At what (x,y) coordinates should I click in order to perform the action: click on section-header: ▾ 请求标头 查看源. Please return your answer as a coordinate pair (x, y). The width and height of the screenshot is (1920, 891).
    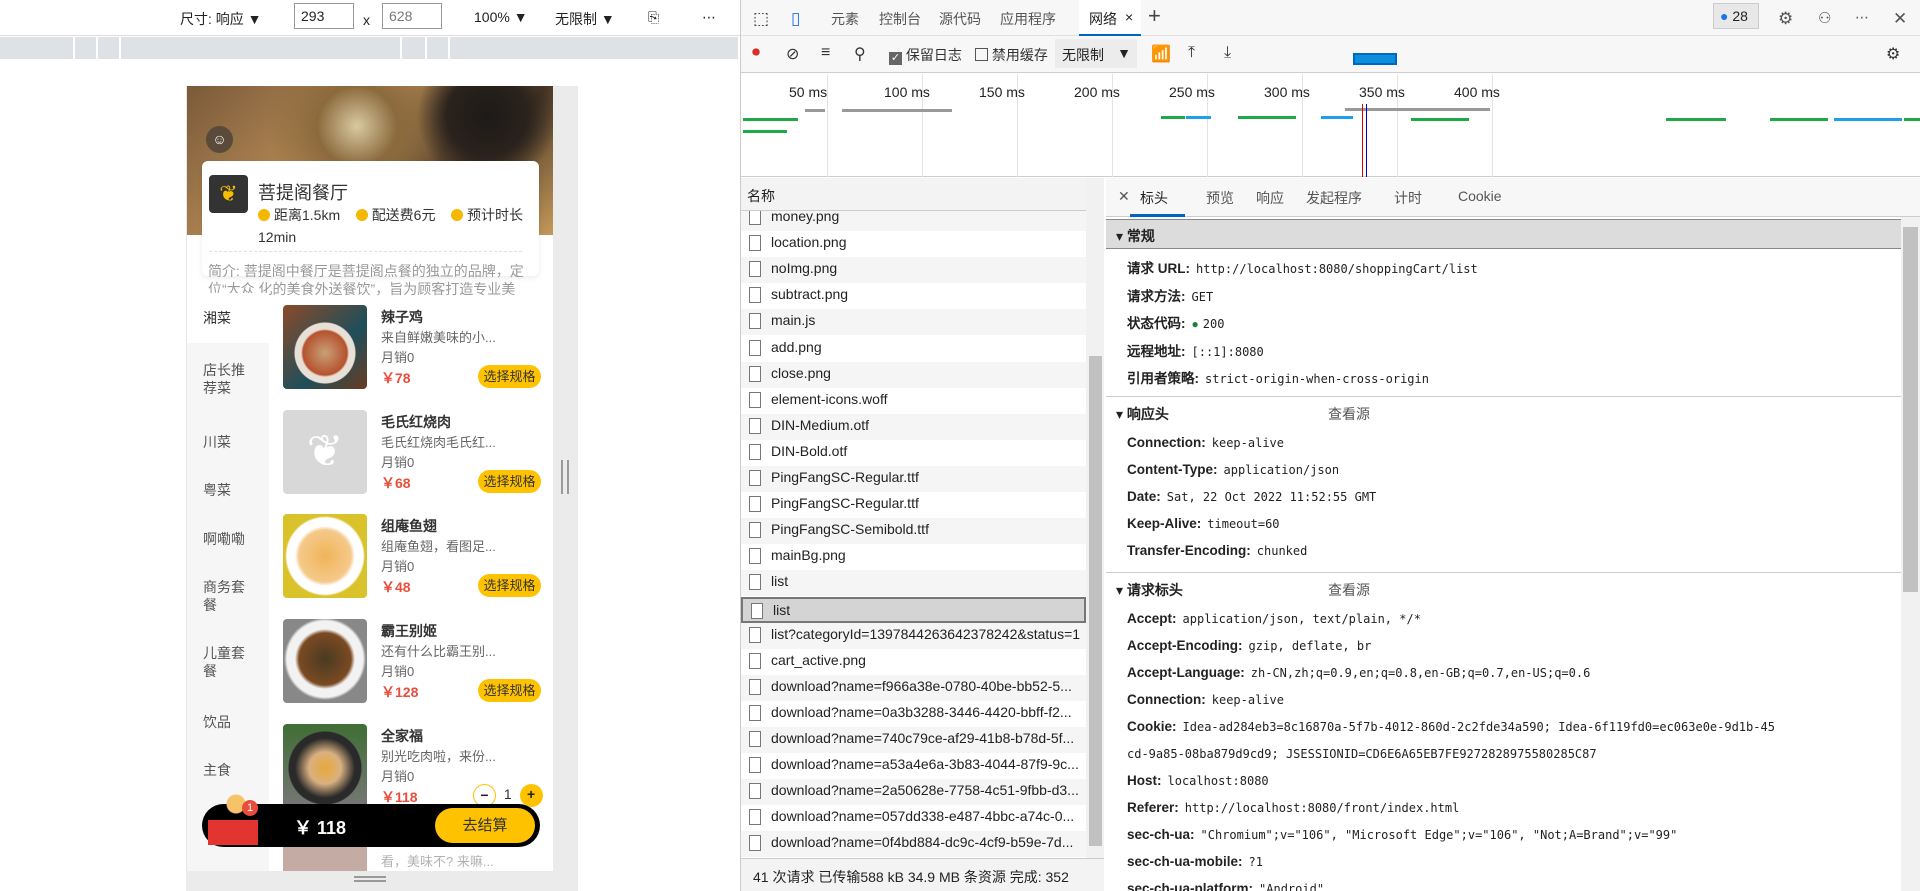
    Looking at the image, I should click on (1503, 589).